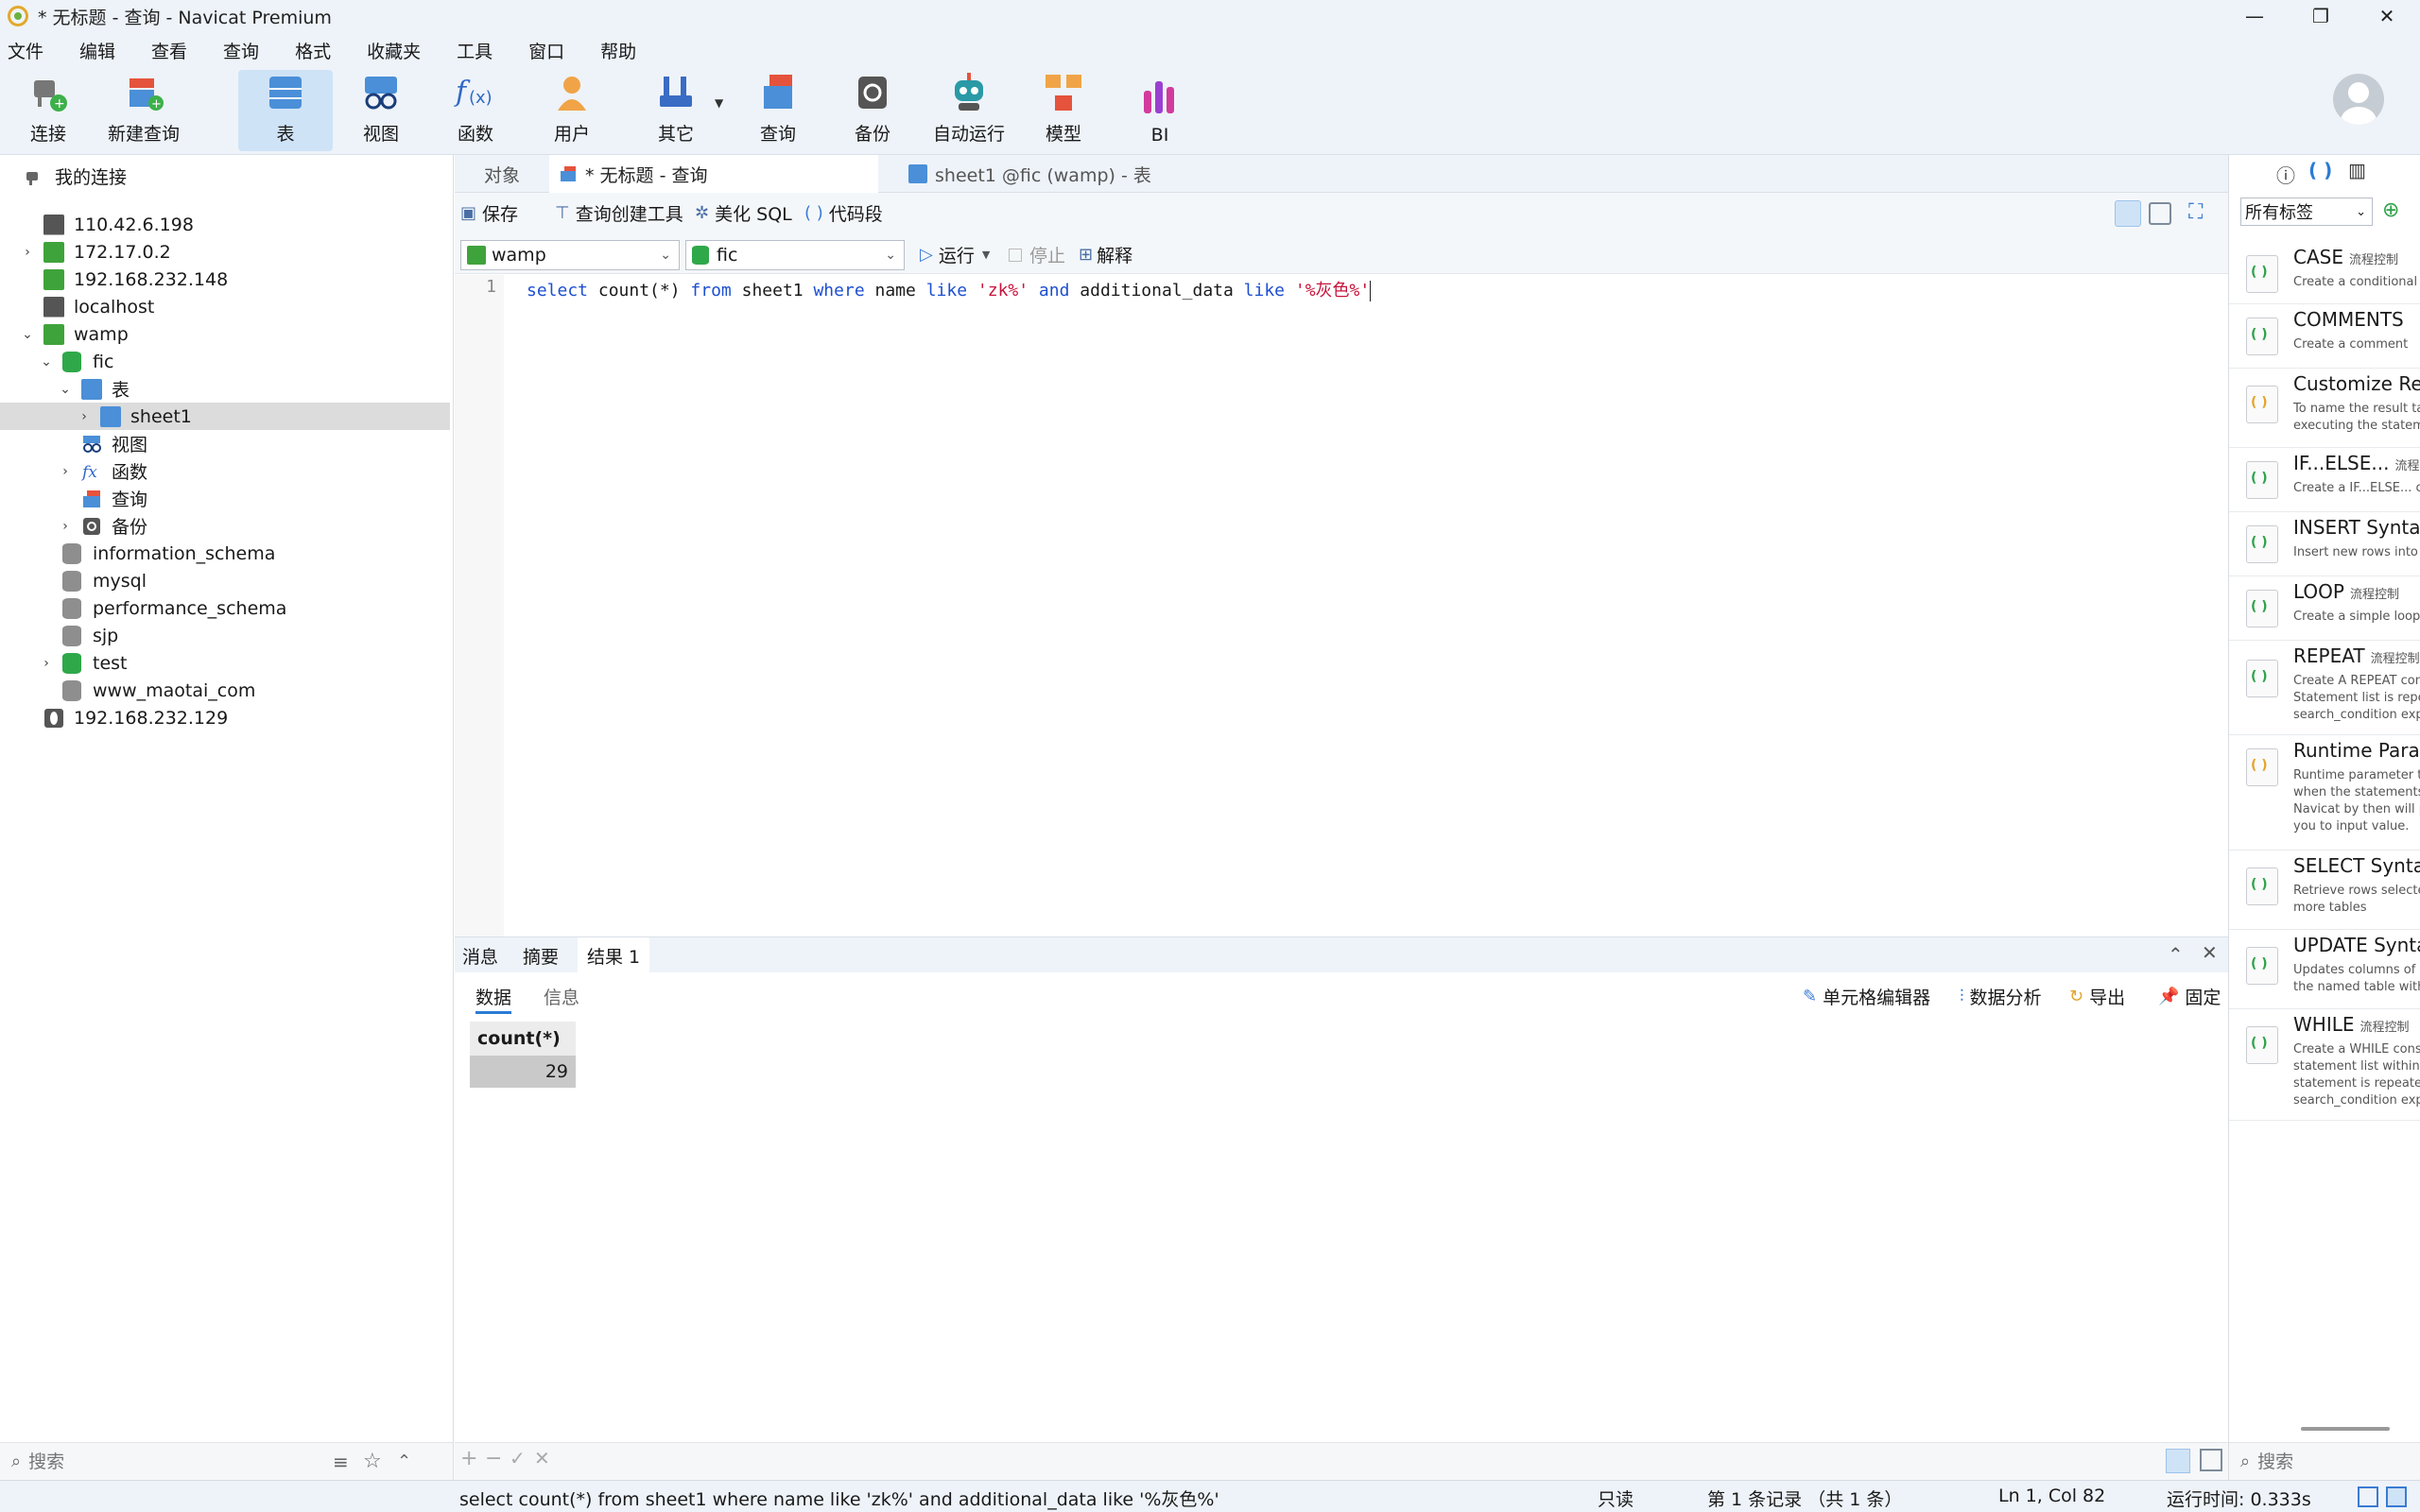  I want to click on delete-row-icon: −, so click(494, 1458).